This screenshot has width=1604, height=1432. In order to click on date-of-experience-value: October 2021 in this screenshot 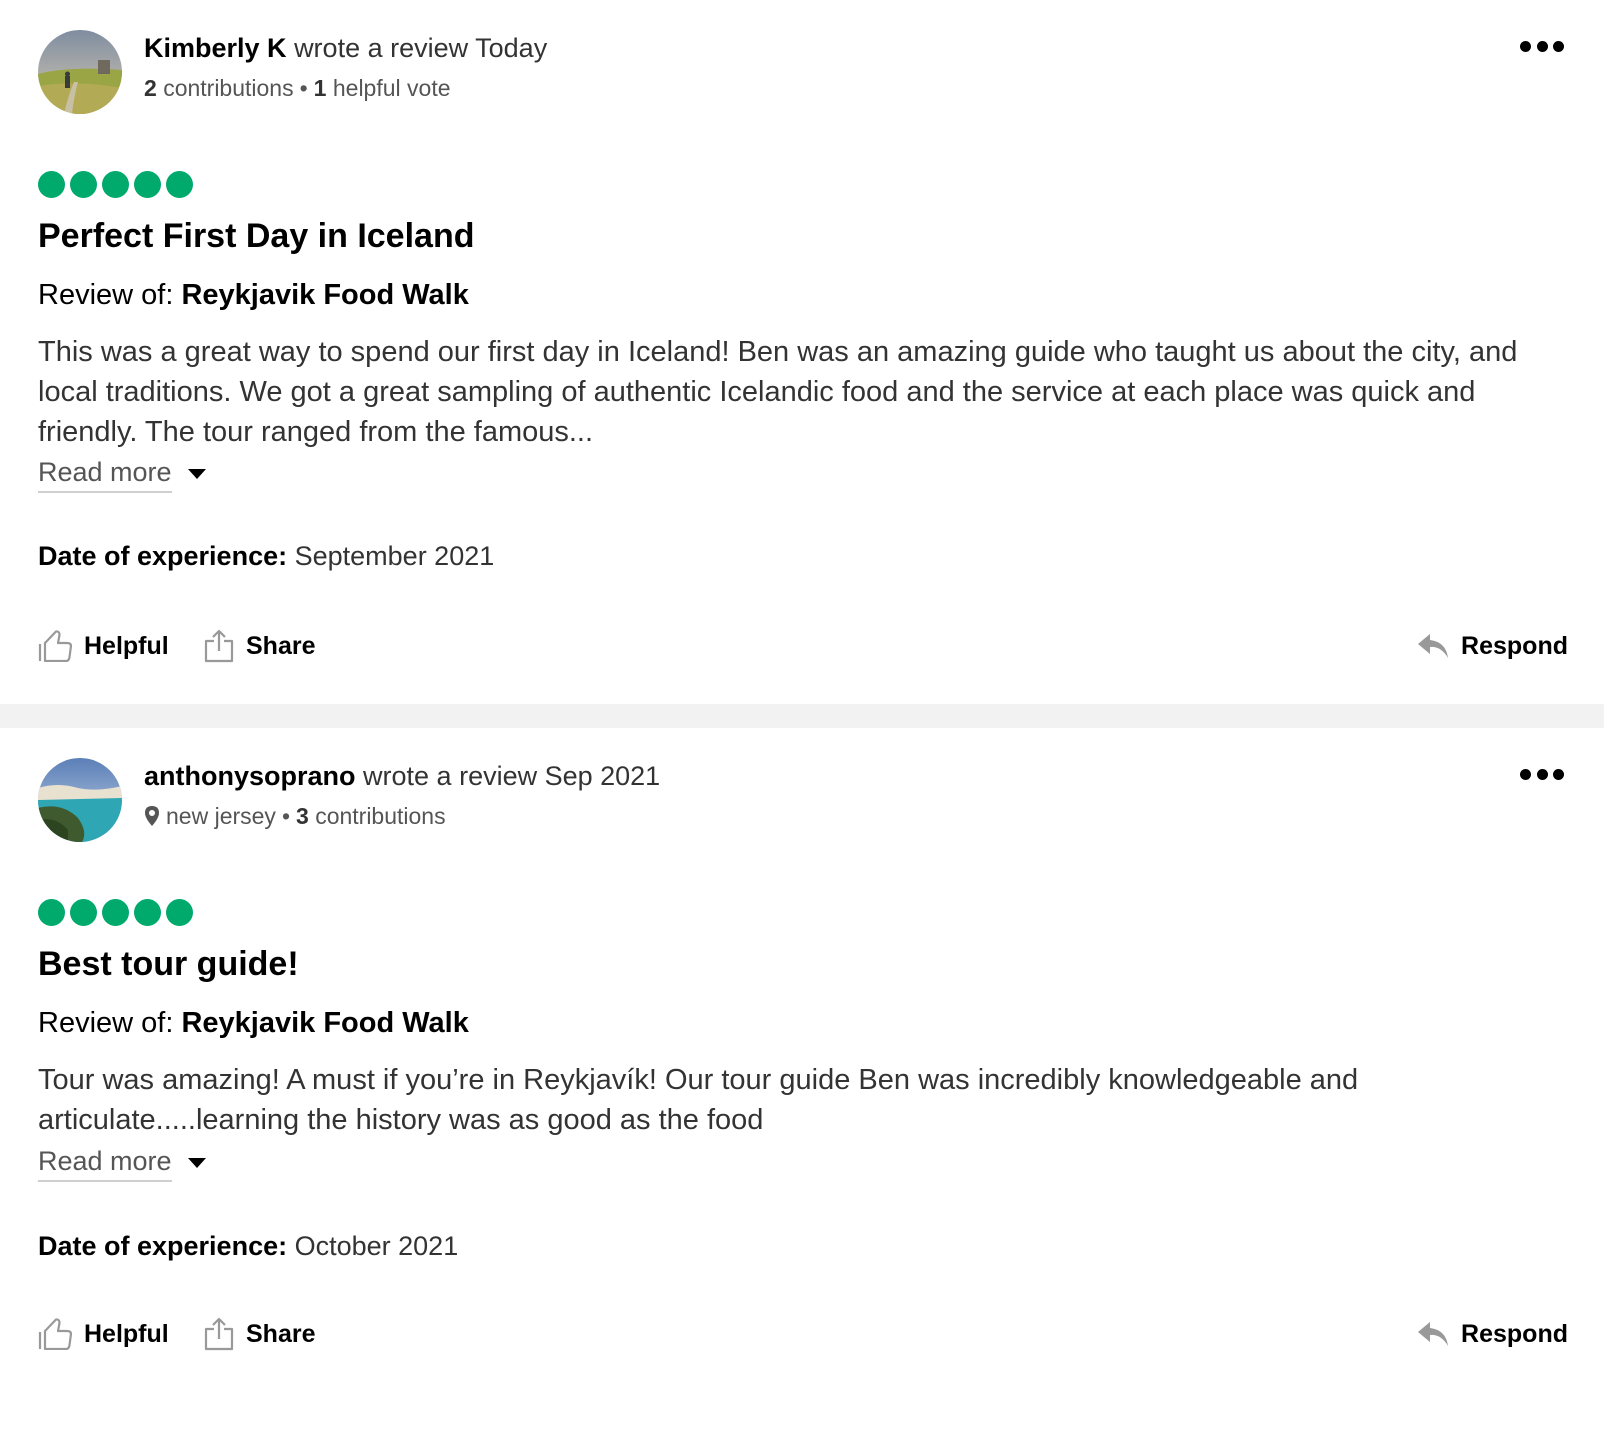, I will do `click(376, 1246)`.